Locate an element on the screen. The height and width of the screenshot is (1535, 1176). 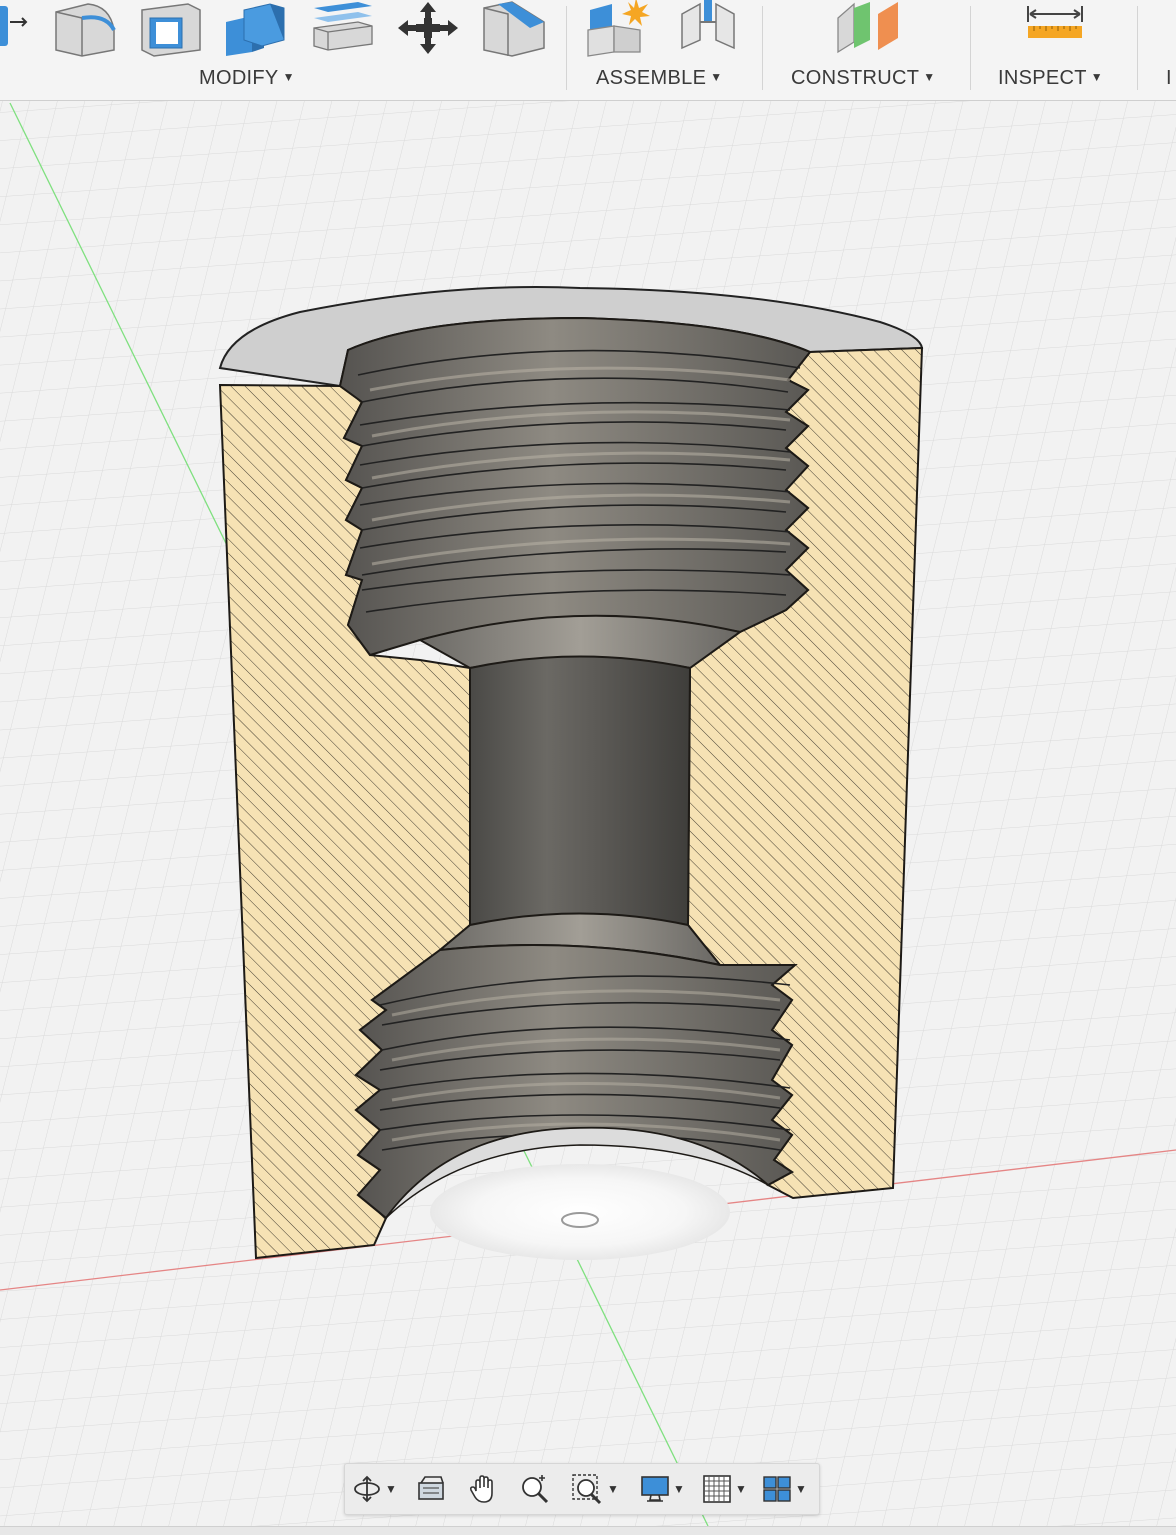
measure-icon is located at coordinates (1055, 29).